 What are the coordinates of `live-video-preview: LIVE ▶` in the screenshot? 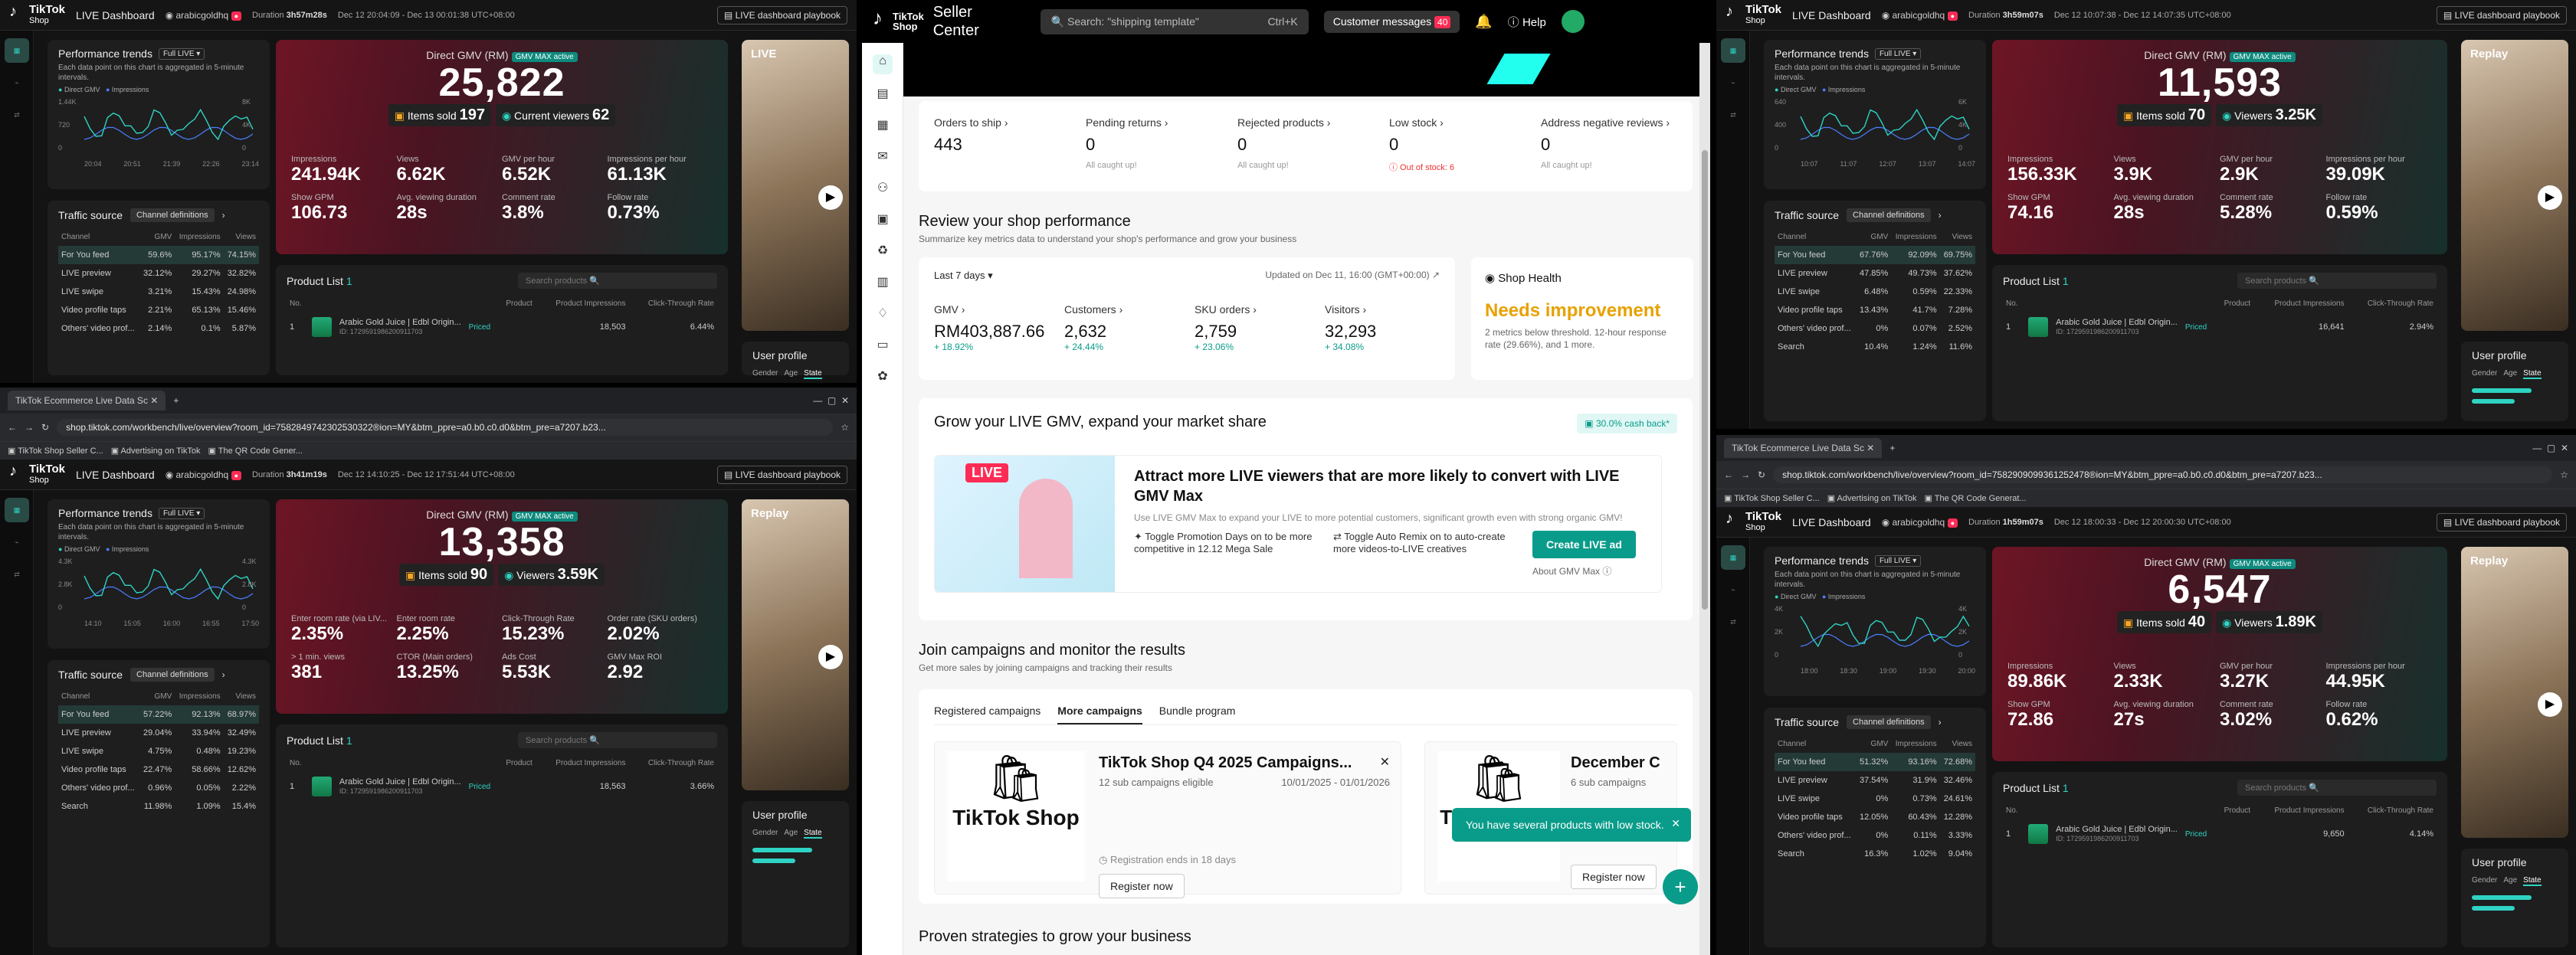 It's located at (796, 185).